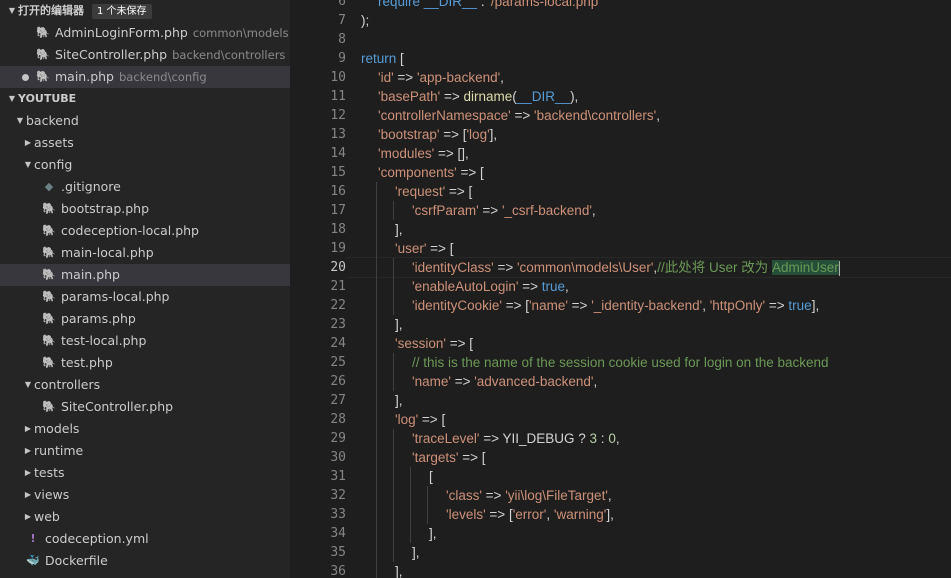 The height and width of the screenshot is (578, 951). I want to click on code-token: 'identityCookie', so click(457, 305).